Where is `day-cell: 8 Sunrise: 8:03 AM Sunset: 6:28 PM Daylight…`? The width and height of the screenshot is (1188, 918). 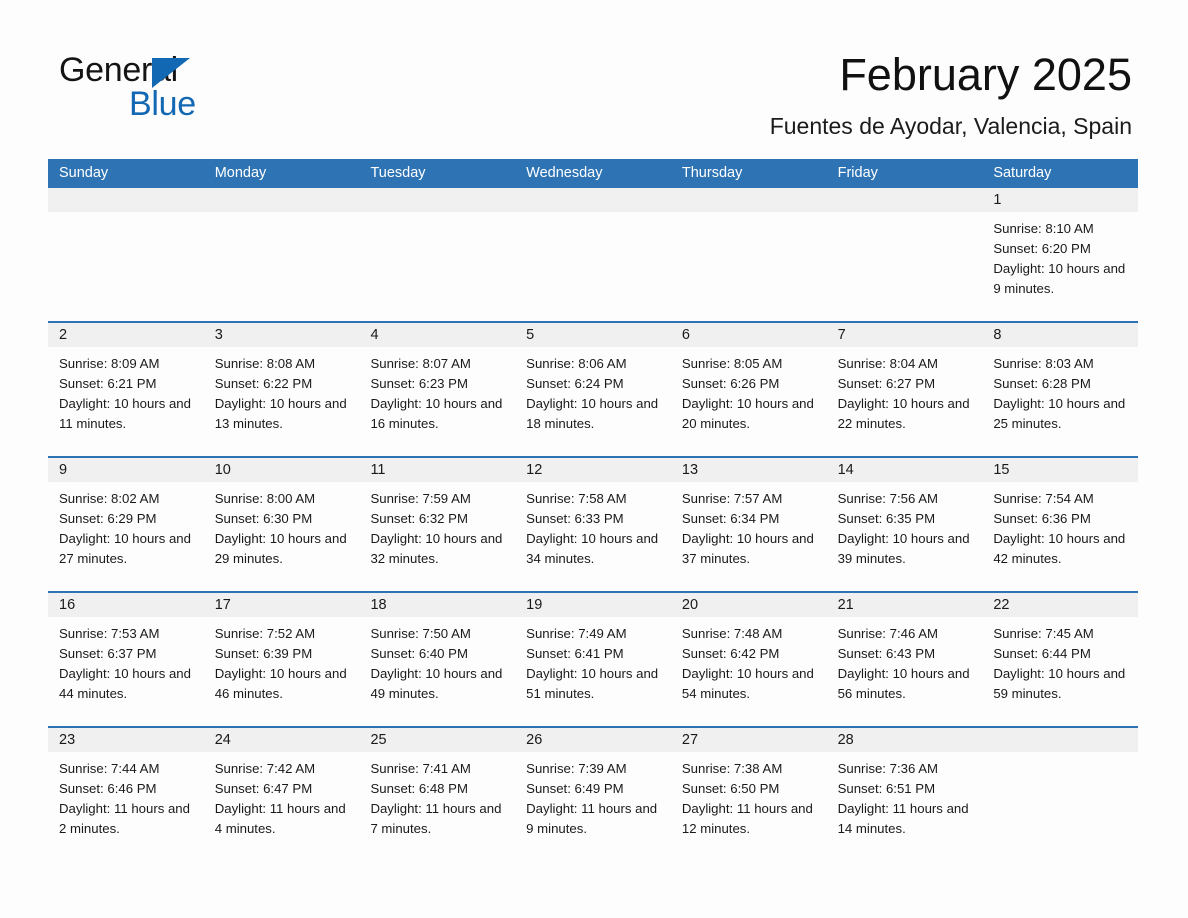 day-cell: 8 Sunrise: 8:03 AM Sunset: 6:28 PM Daylight… is located at coordinates (1060, 389).